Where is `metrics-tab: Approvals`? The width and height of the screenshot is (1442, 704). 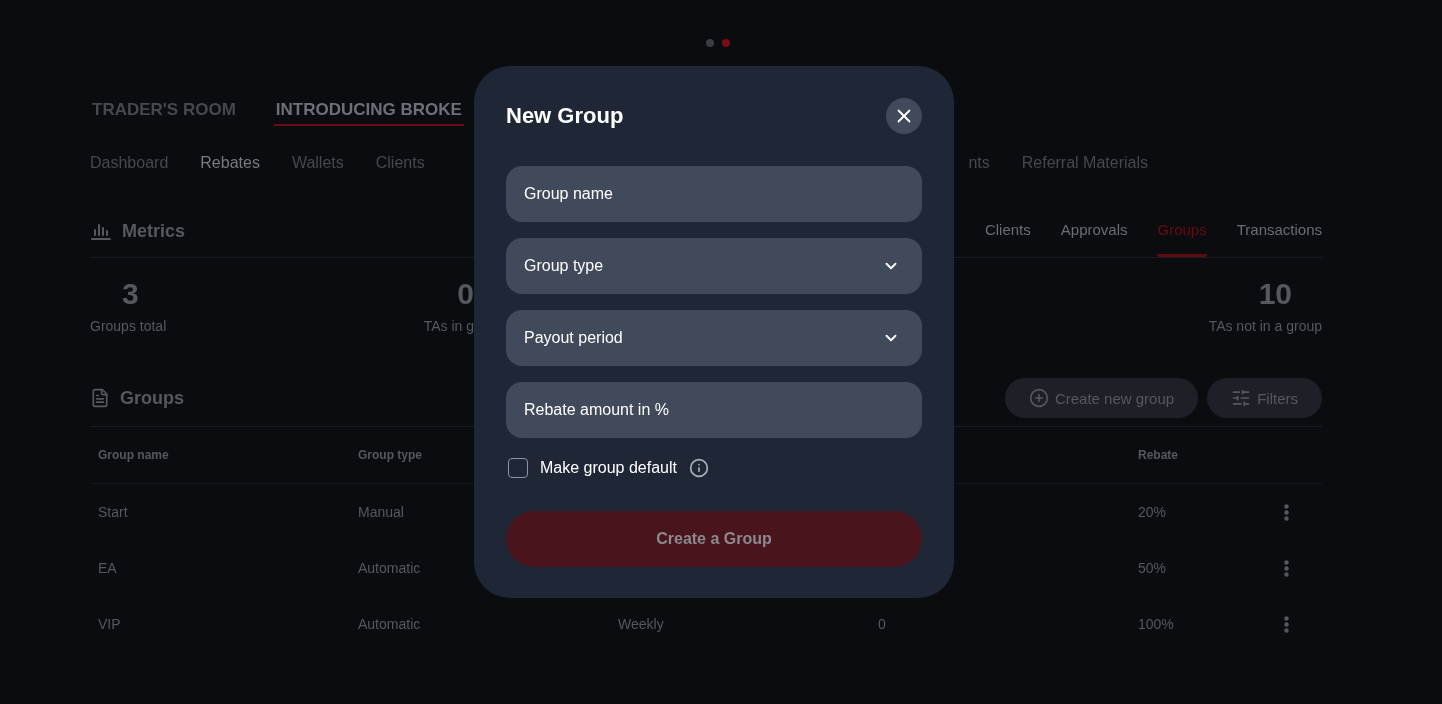
metrics-tab: Approvals is located at coordinates (1094, 238).